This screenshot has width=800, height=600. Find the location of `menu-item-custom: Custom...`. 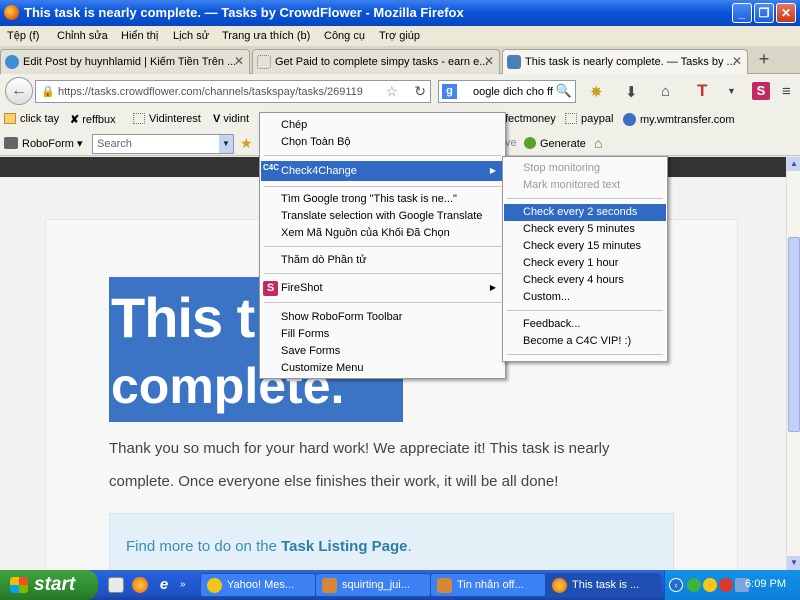

menu-item-custom: Custom... is located at coordinates (585, 297).